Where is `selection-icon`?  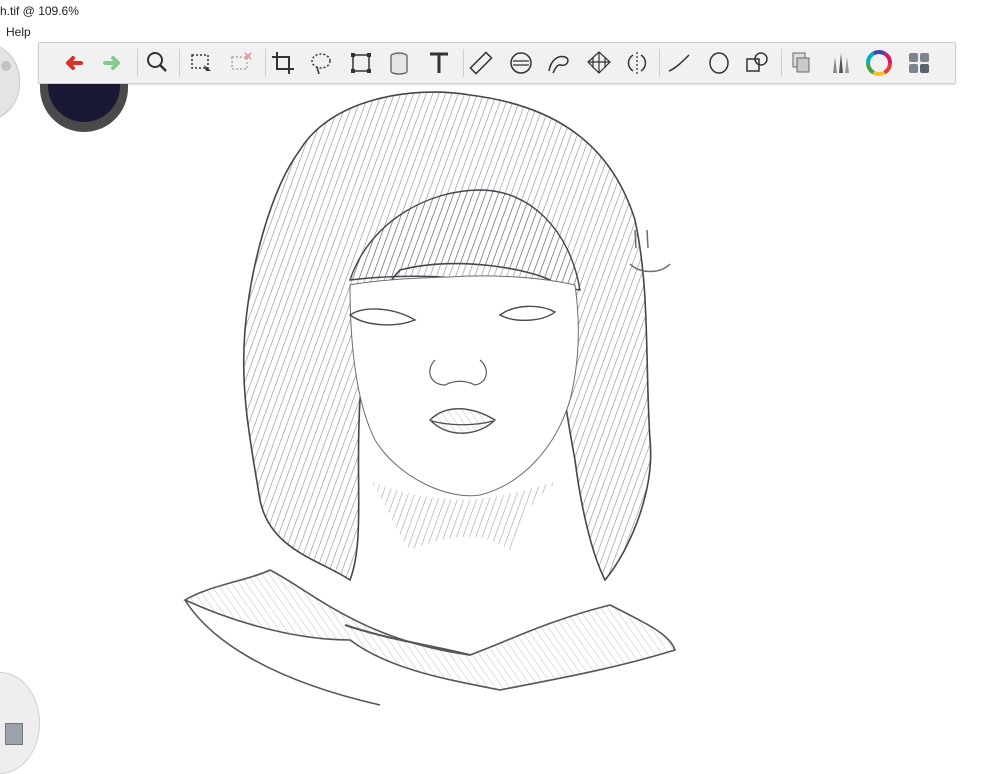 selection-icon is located at coordinates (201, 63).